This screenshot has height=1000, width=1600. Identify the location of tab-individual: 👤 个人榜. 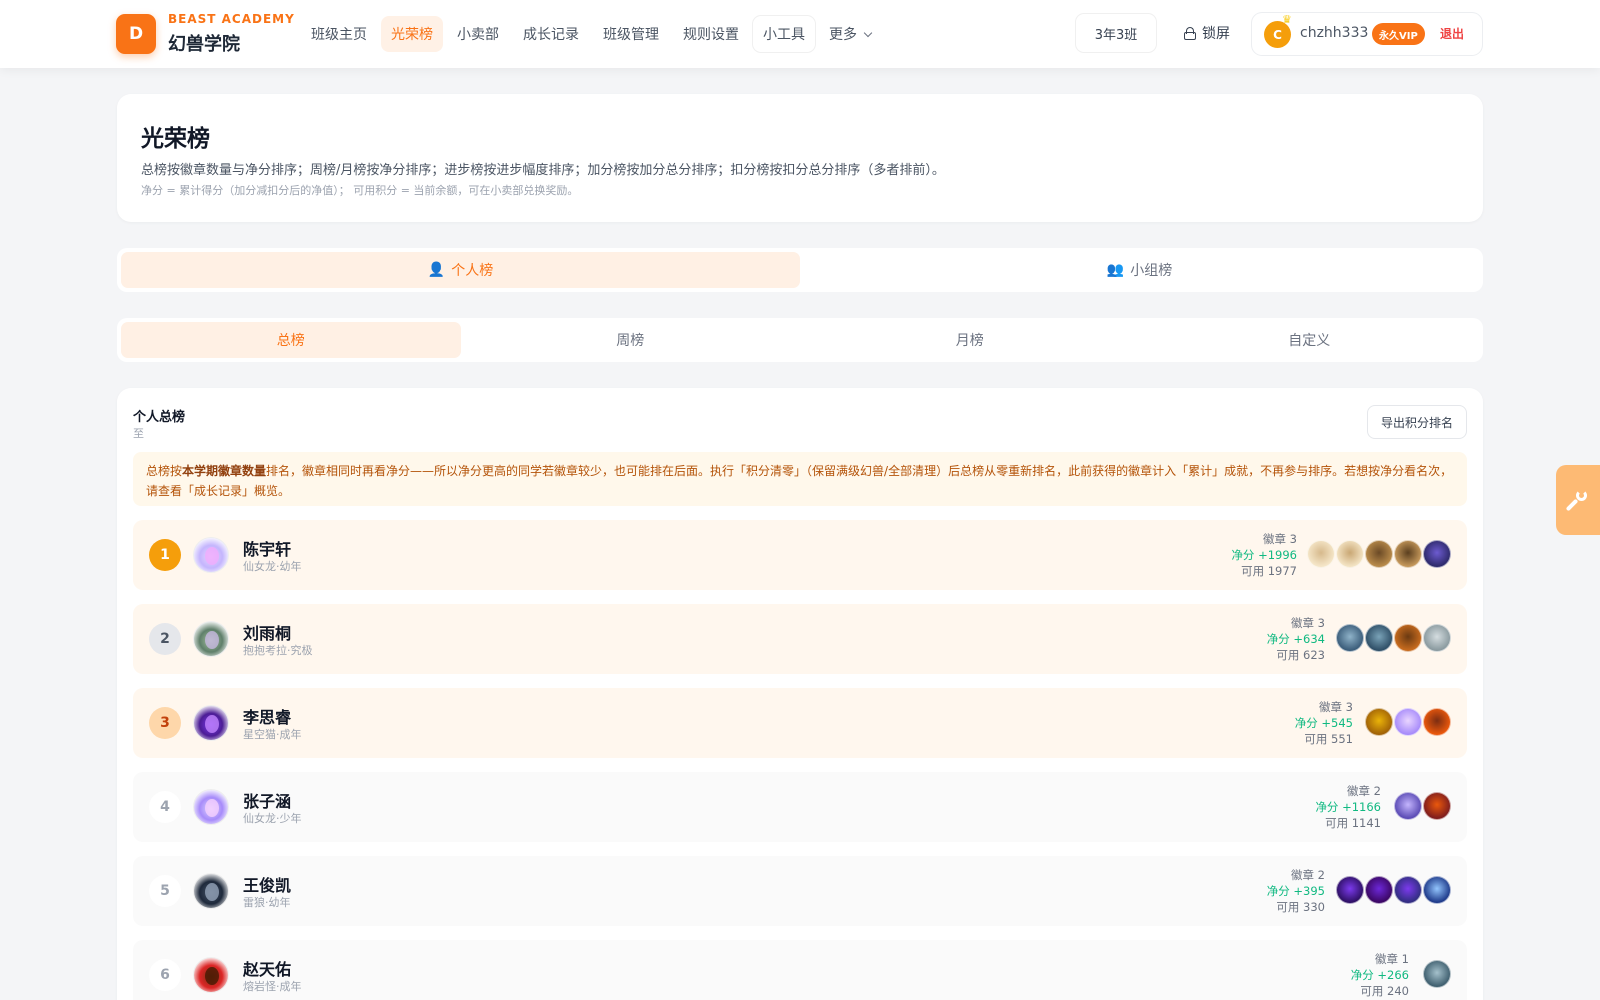
(460, 270).